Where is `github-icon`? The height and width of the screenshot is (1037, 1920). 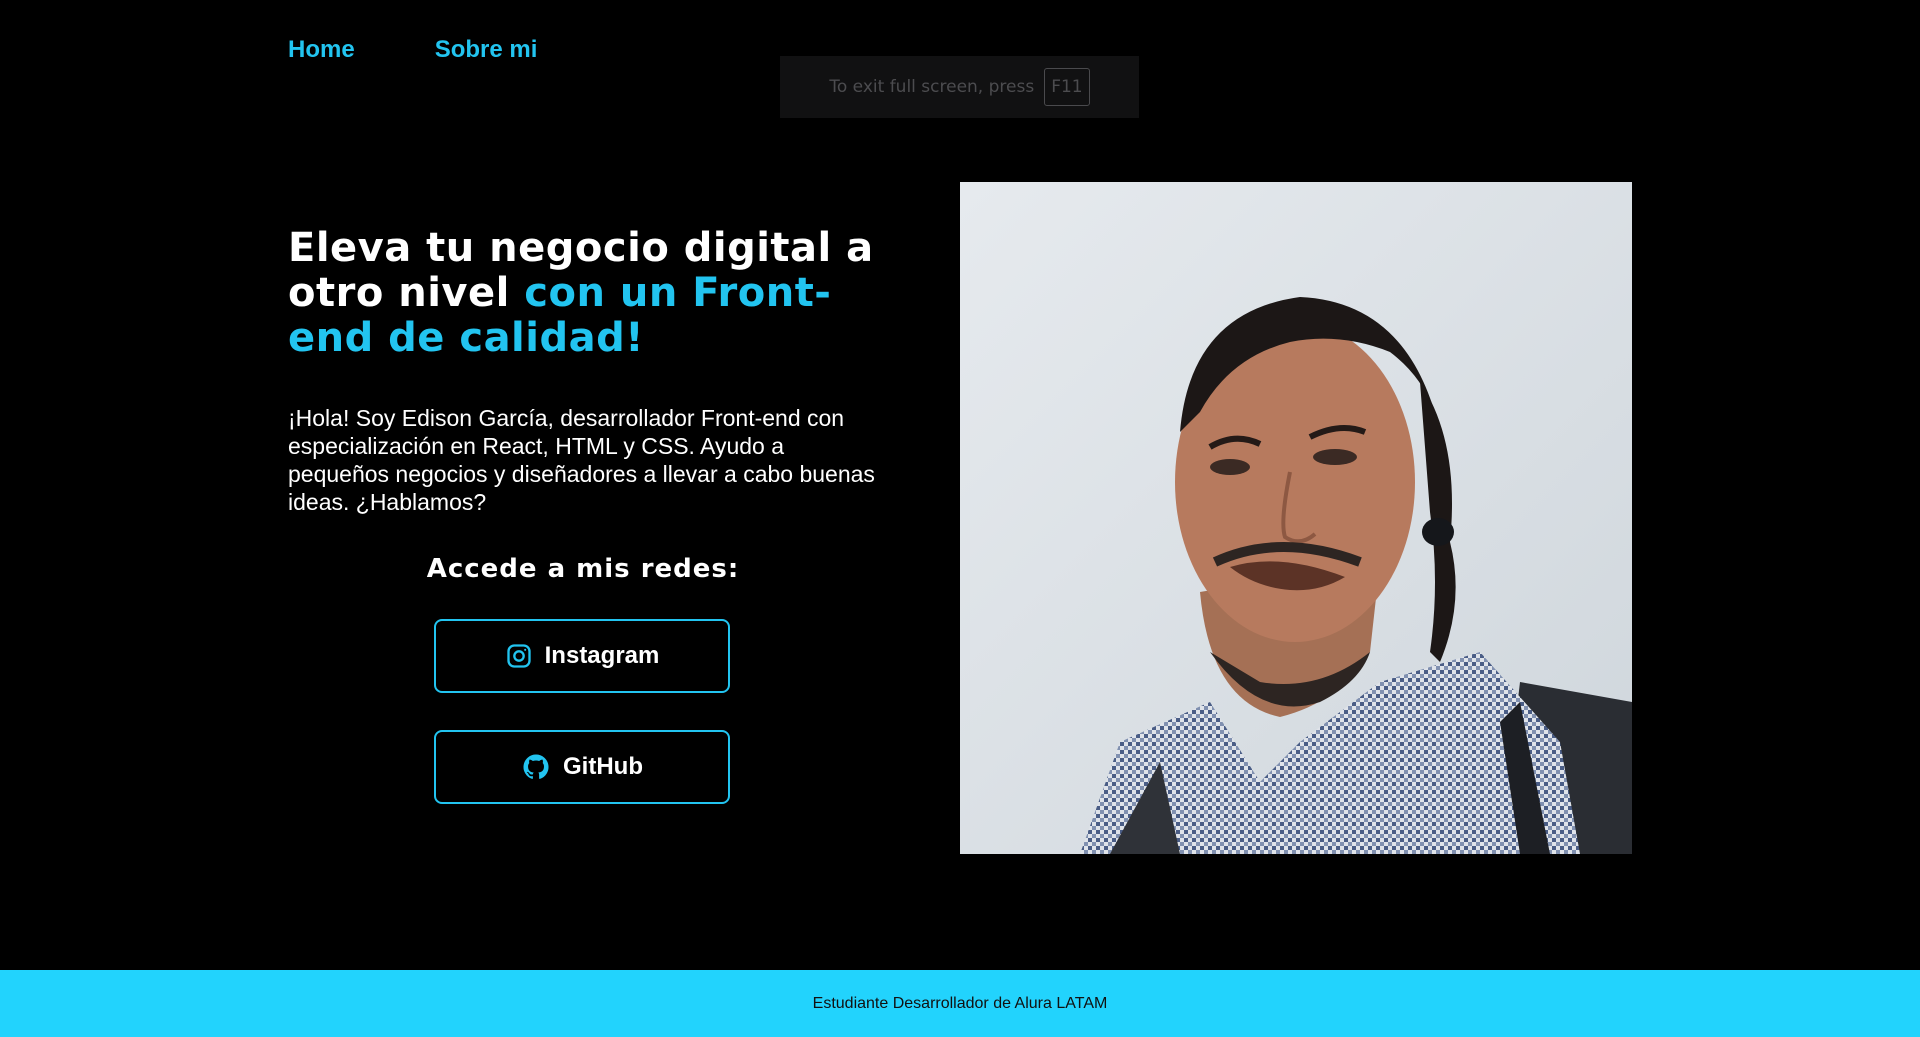 github-icon is located at coordinates (536, 767).